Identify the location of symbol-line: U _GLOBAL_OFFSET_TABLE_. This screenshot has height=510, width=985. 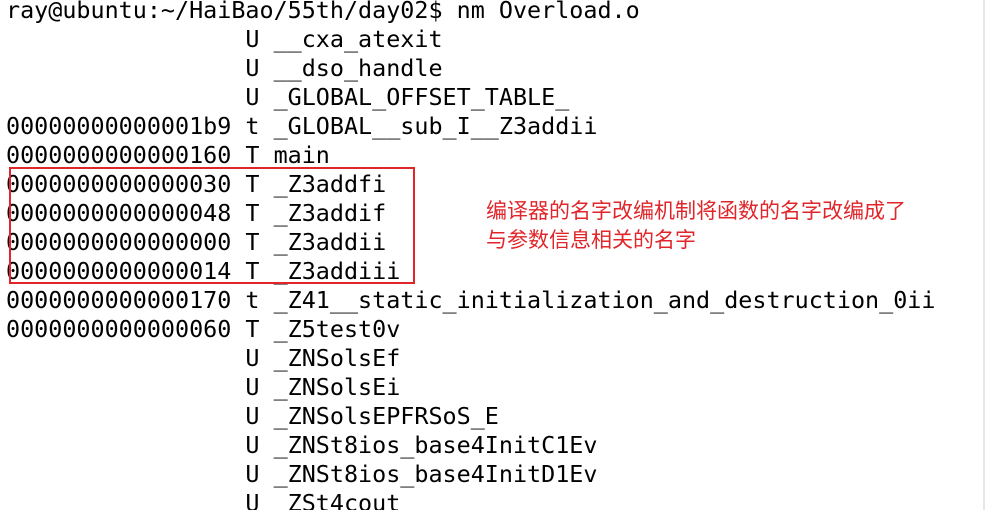
(288, 97).